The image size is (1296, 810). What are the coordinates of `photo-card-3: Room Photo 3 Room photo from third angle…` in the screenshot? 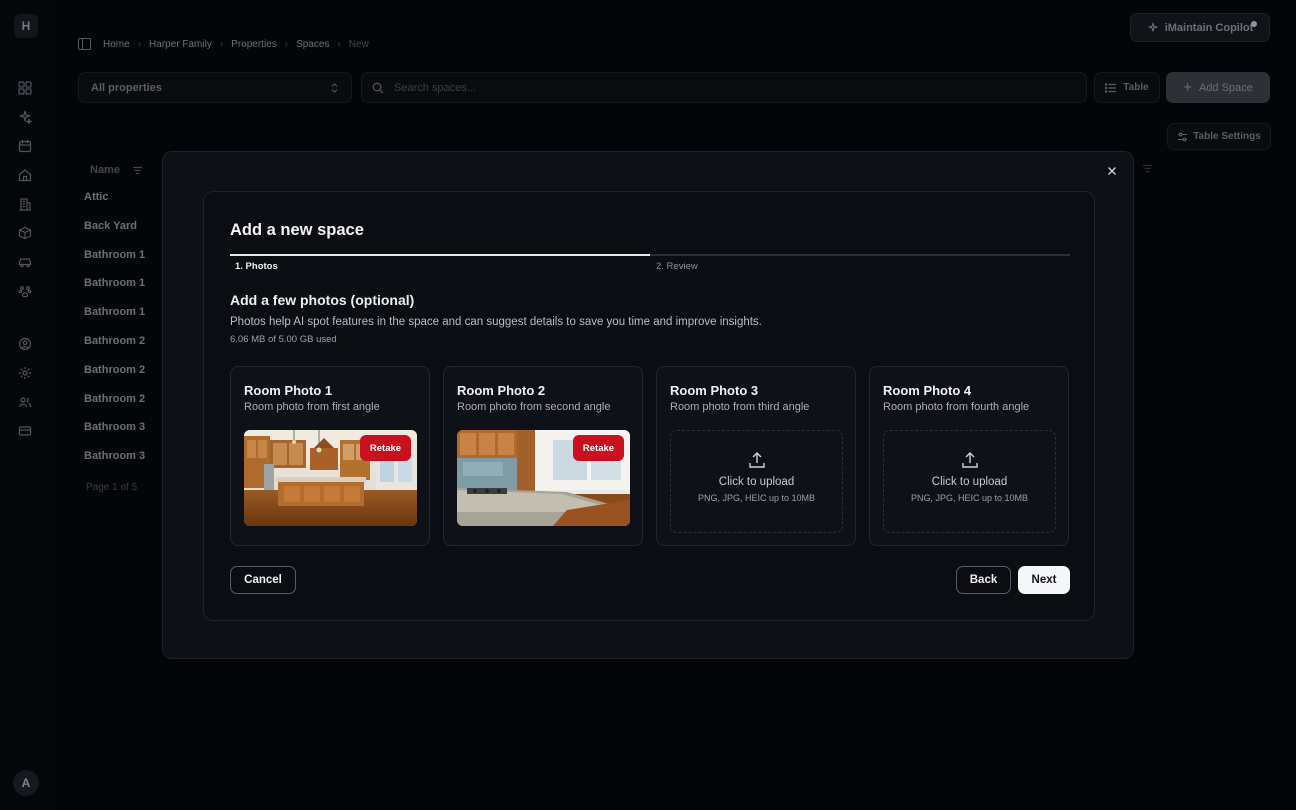 It's located at (756, 456).